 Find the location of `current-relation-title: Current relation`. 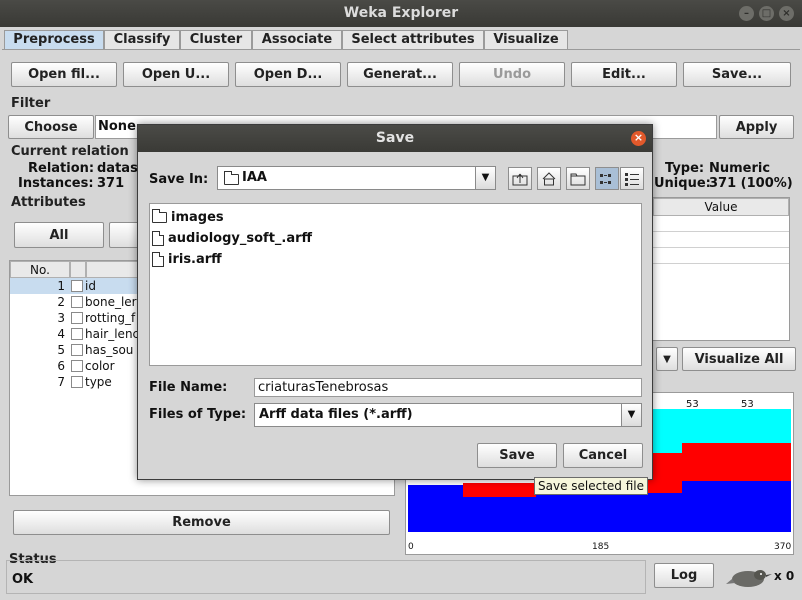

current-relation-title: Current relation is located at coordinates (70, 151).